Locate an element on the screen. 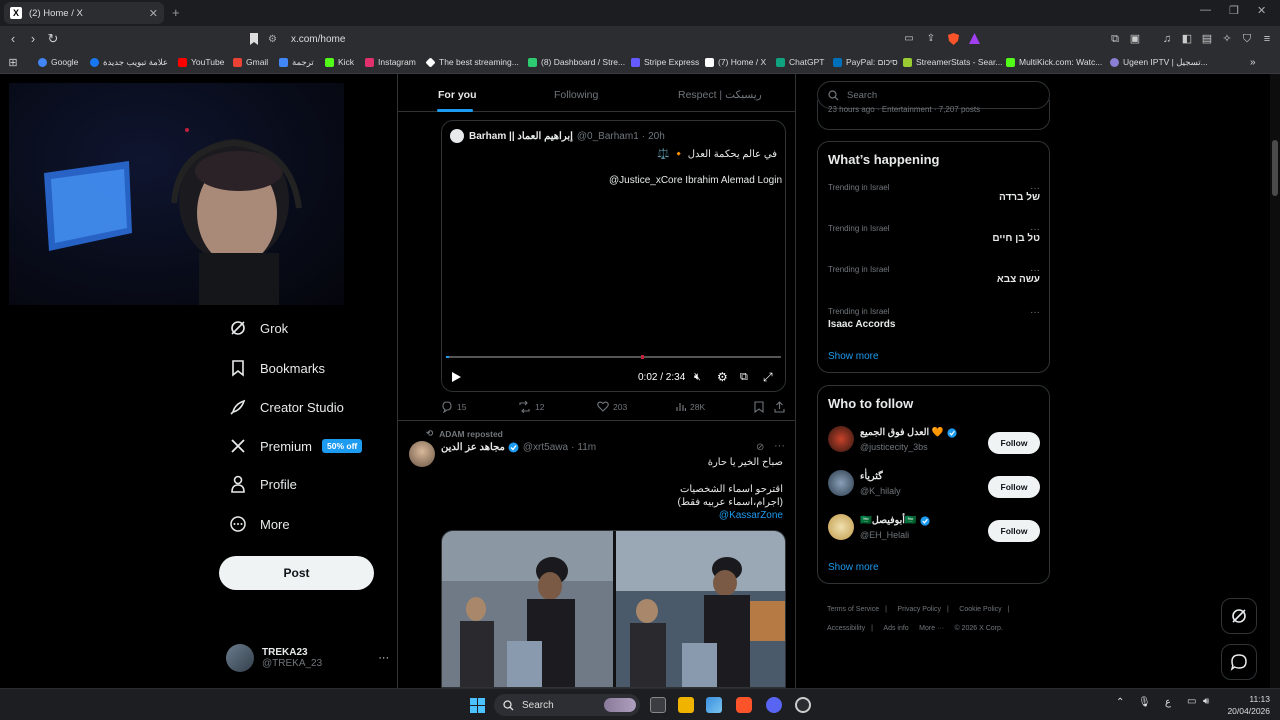 The height and width of the screenshot is (720, 1280). tab-for-you: For you is located at coordinates (457, 95).